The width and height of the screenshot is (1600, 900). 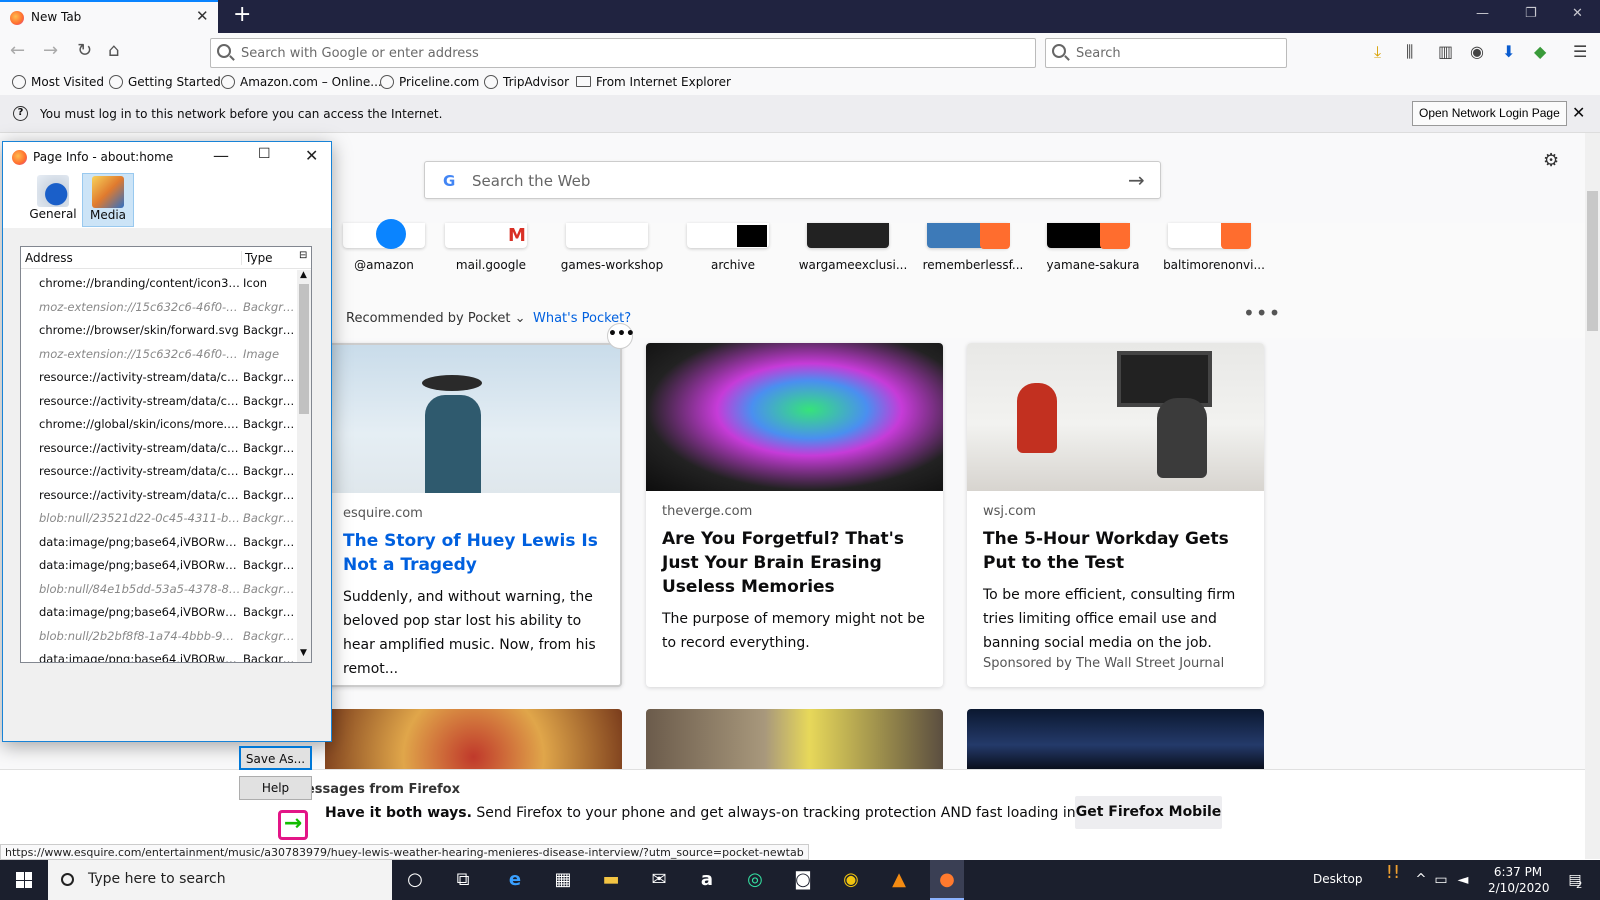 What do you see at coordinates (264, 154) in the screenshot?
I see `maximize-button: ☐` at bounding box center [264, 154].